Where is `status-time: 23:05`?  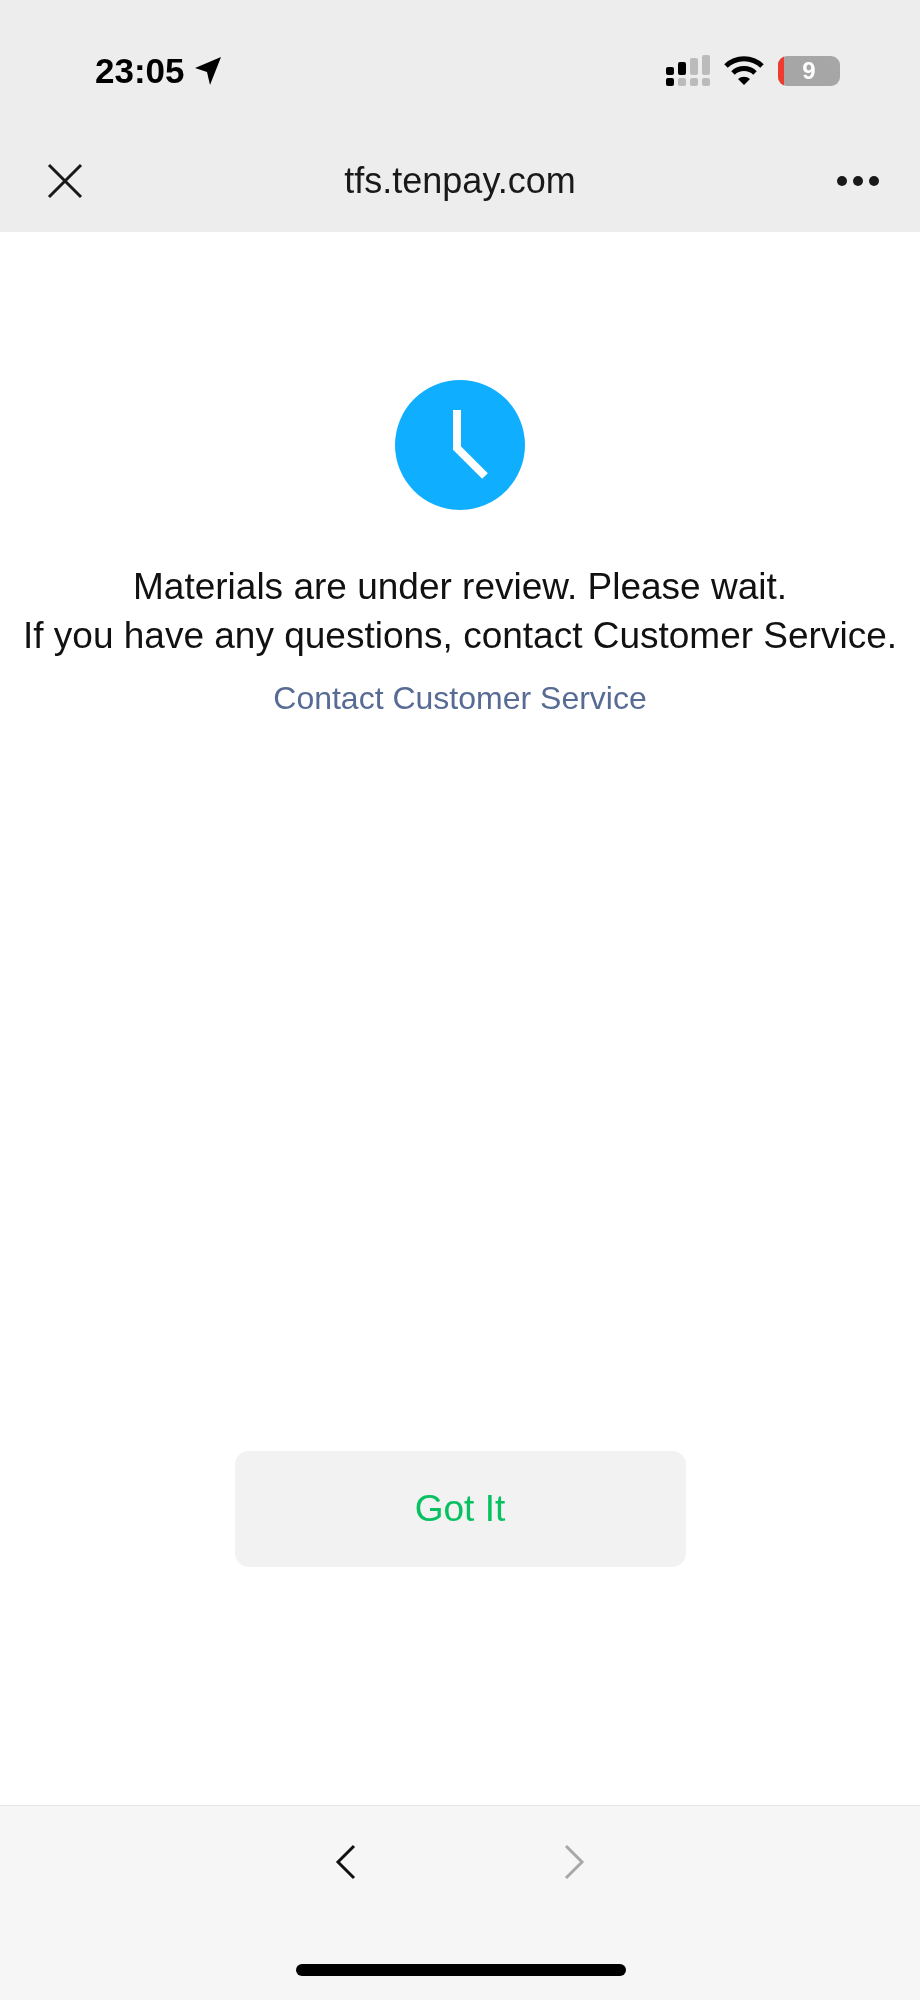
status-time: 23:05 is located at coordinates (140, 71).